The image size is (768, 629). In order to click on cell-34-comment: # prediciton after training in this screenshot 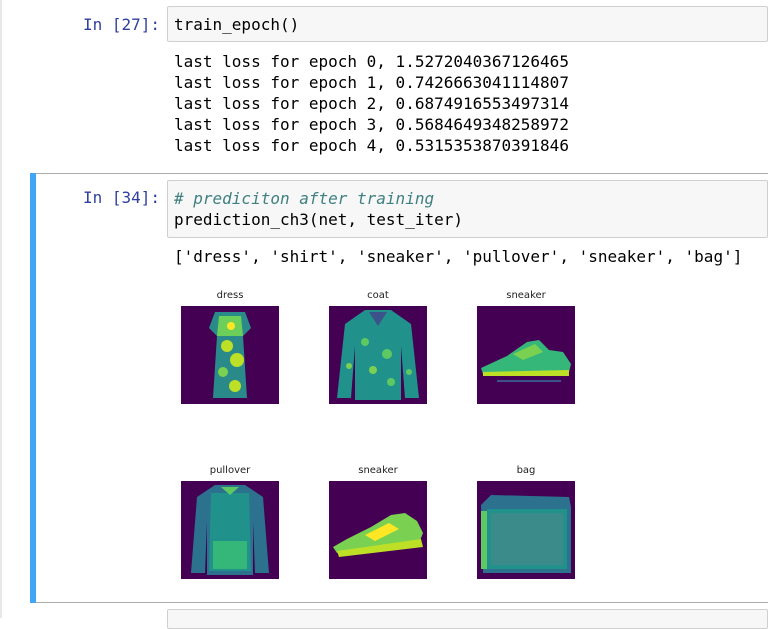, I will do `click(304, 198)`.